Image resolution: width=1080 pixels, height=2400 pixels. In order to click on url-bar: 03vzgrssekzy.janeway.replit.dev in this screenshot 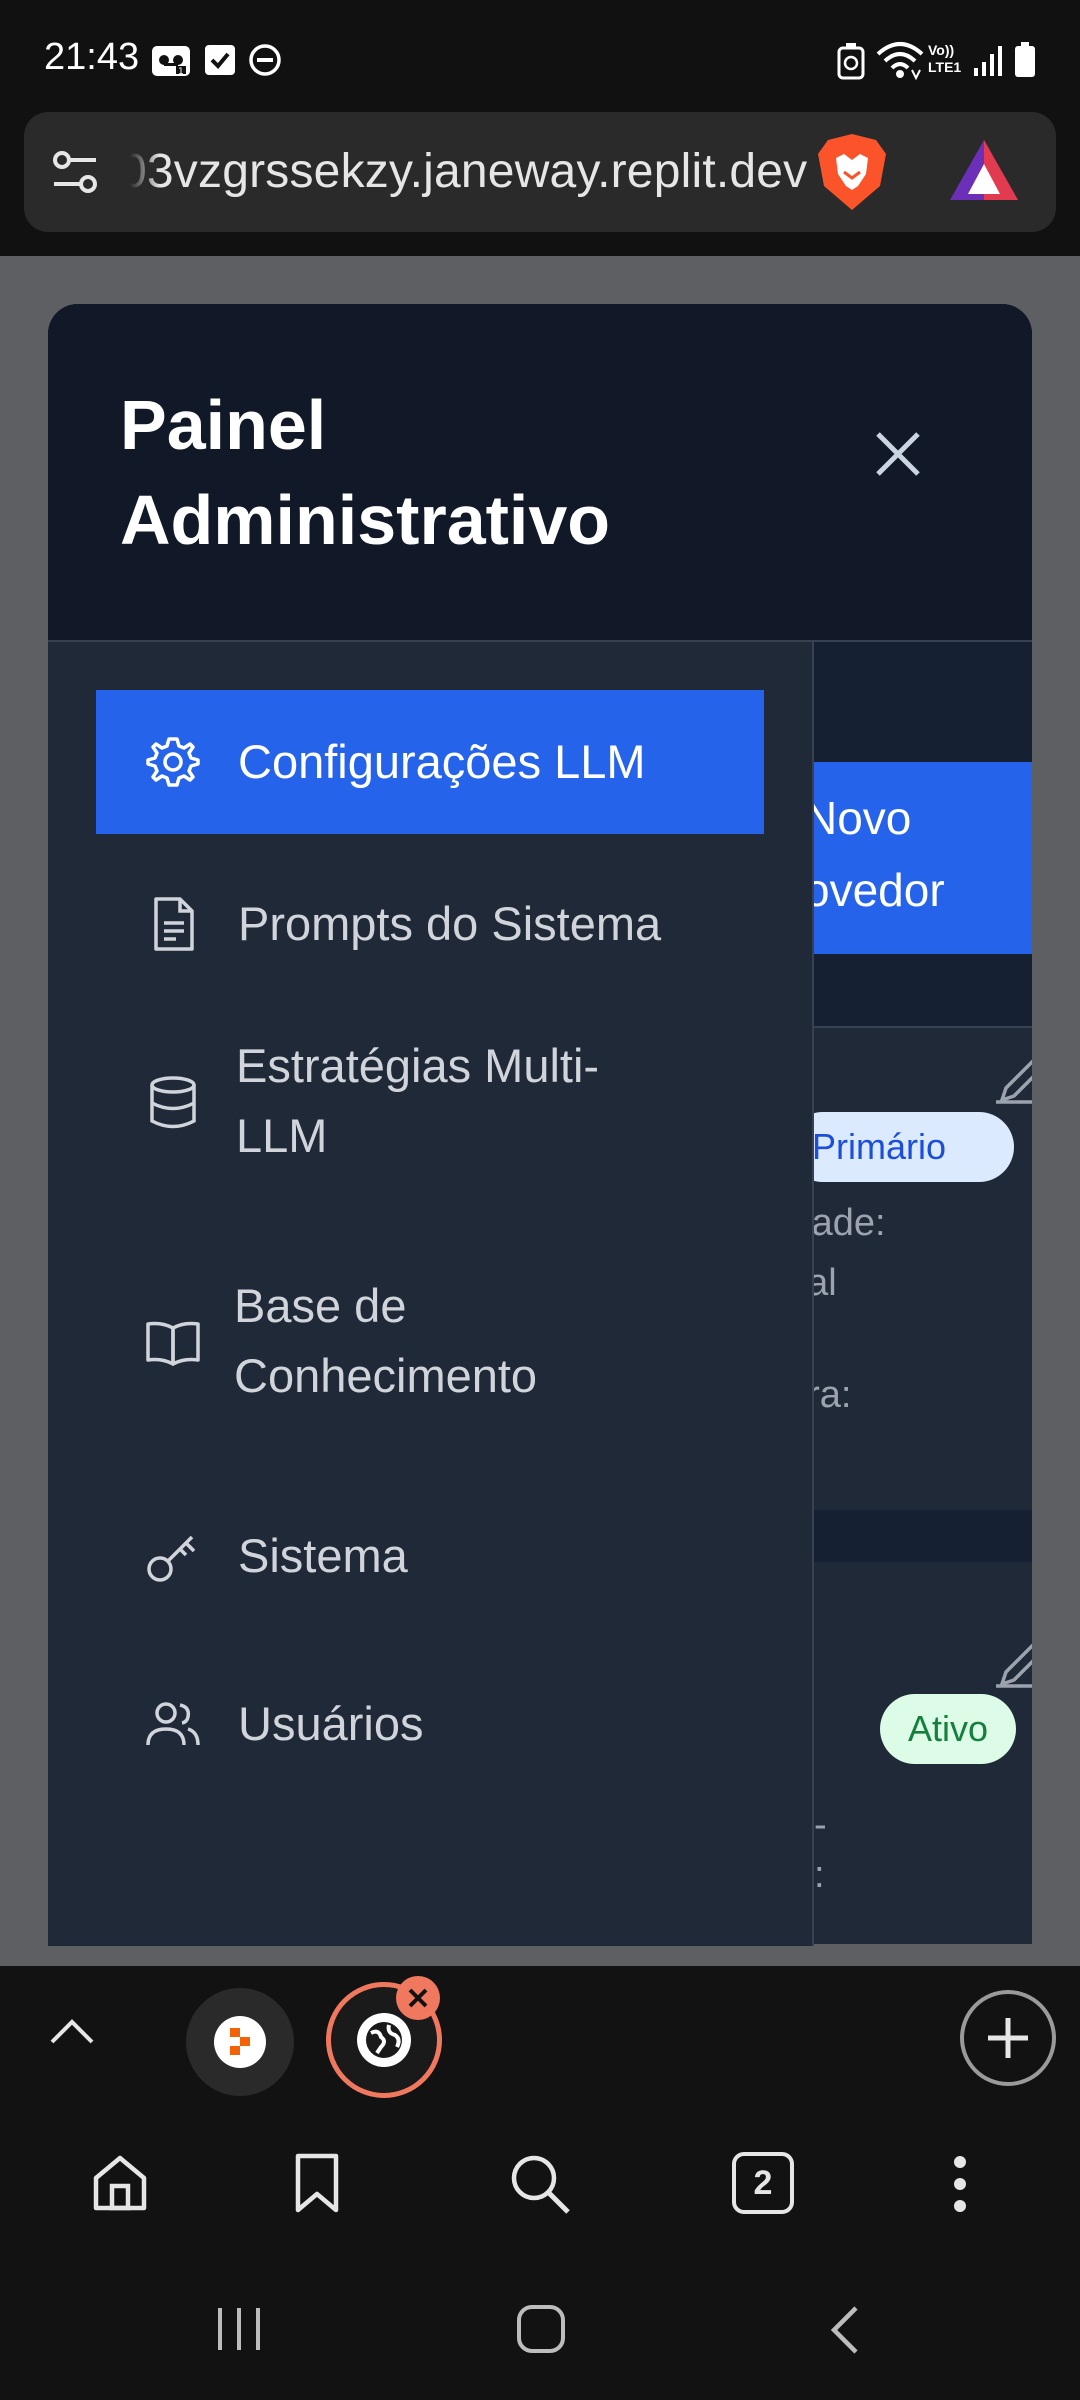, I will do `click(540, 172)`.